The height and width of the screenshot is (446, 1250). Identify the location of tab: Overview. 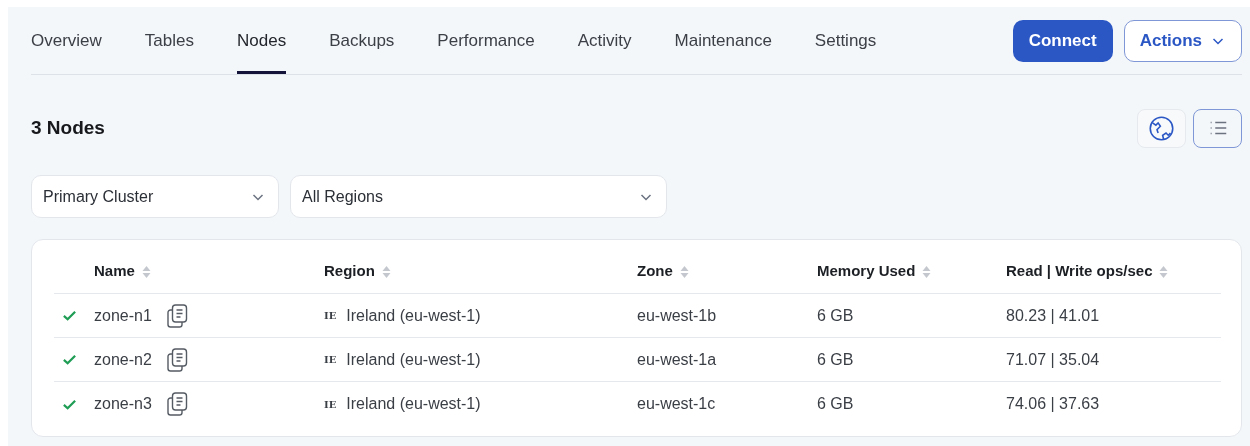
(66, 40).